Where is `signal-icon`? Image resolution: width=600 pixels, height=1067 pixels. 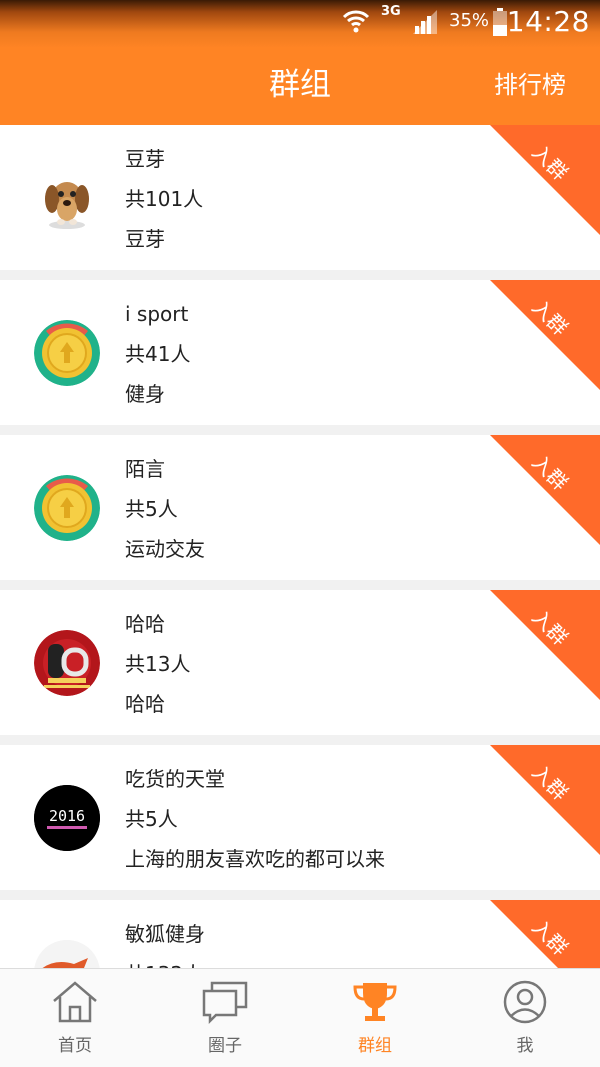 signal-icon is located at coordinates (425, 23).